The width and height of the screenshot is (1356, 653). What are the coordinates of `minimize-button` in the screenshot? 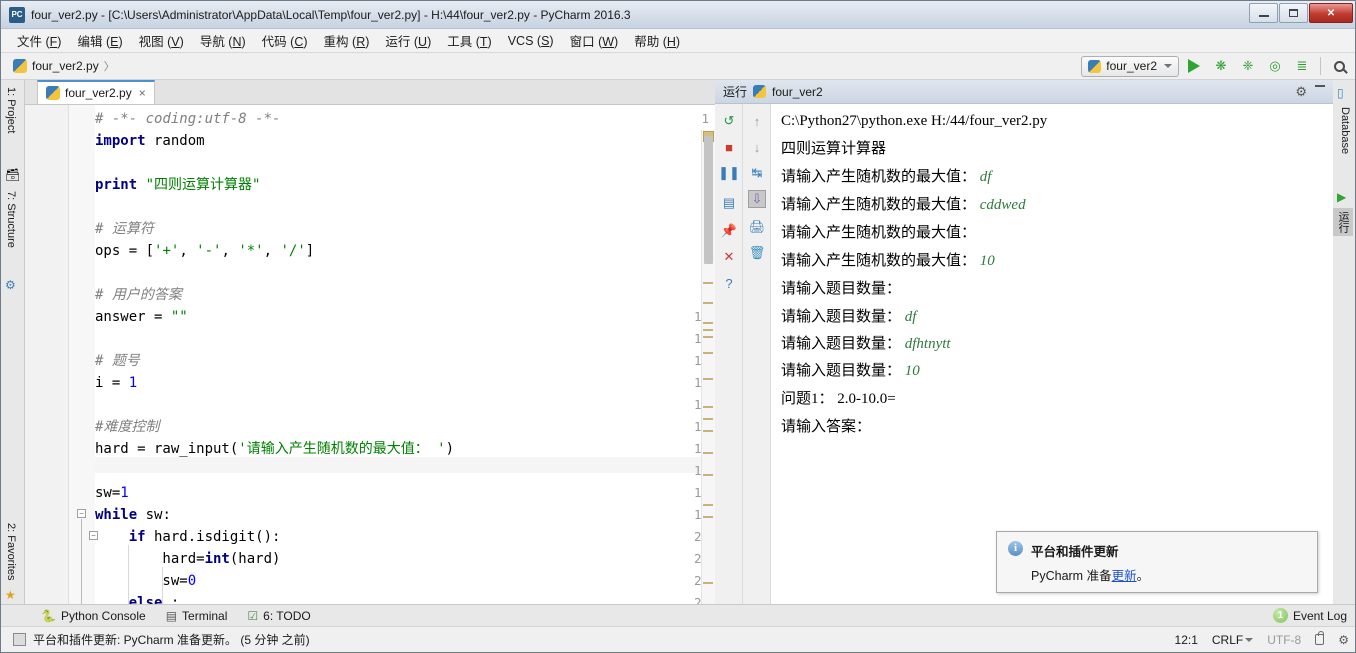 It's located at (1263, 13).